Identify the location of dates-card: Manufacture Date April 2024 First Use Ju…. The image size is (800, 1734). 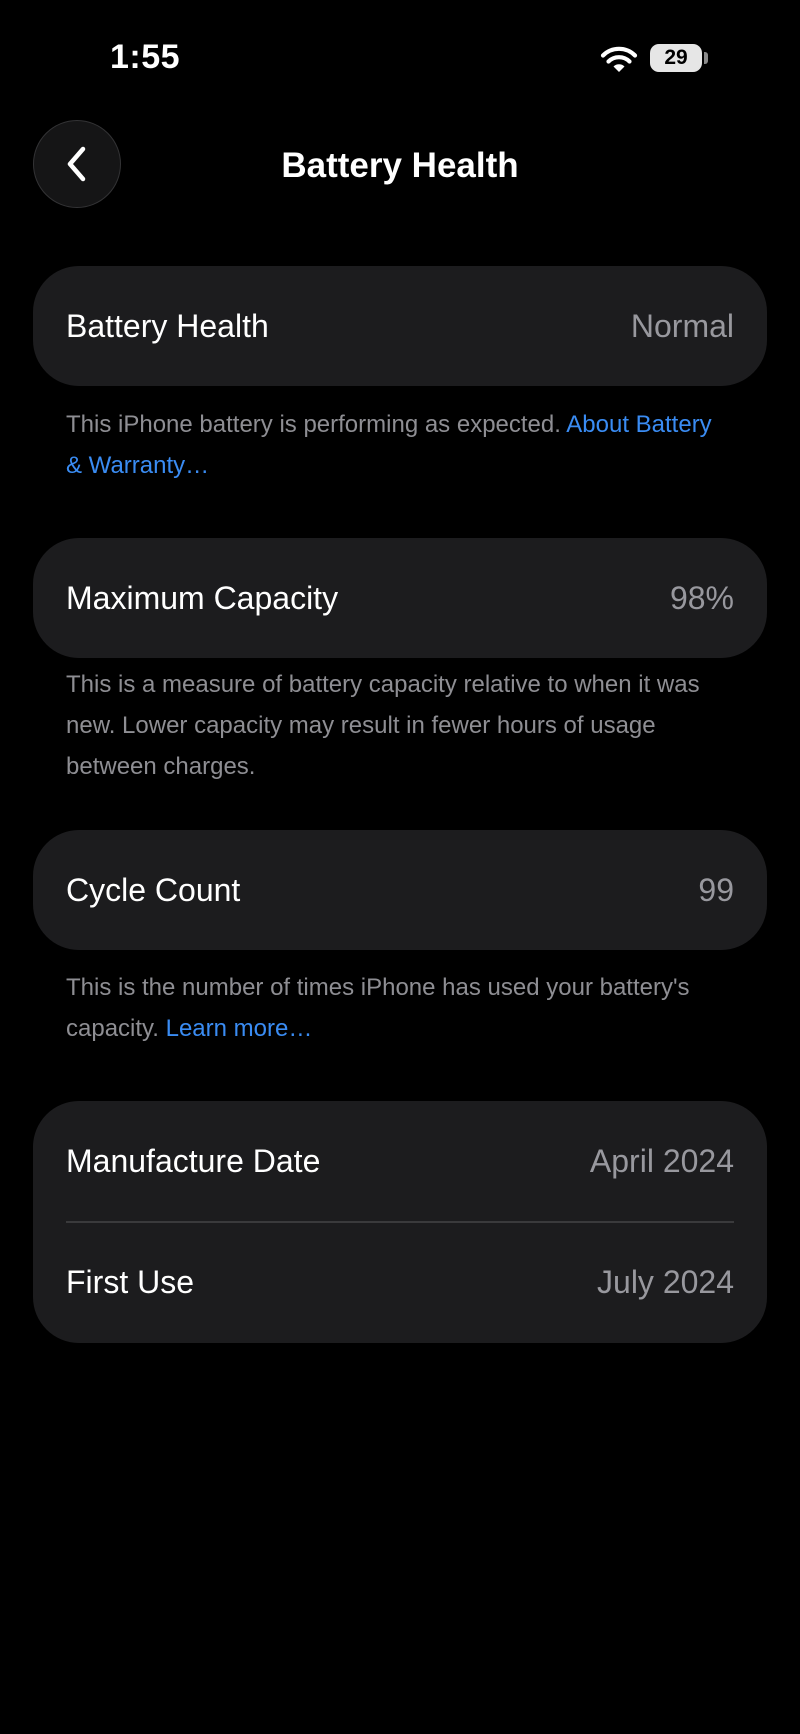
(400, 1222).